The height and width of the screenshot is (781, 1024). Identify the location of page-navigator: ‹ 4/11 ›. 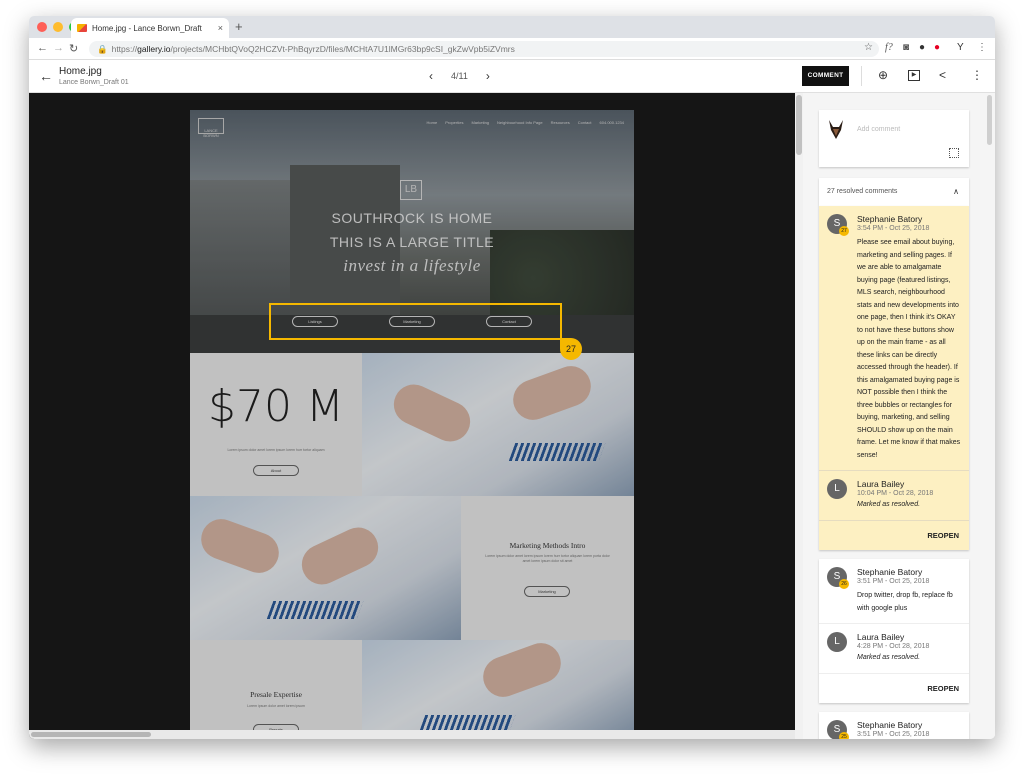
(459, 76).